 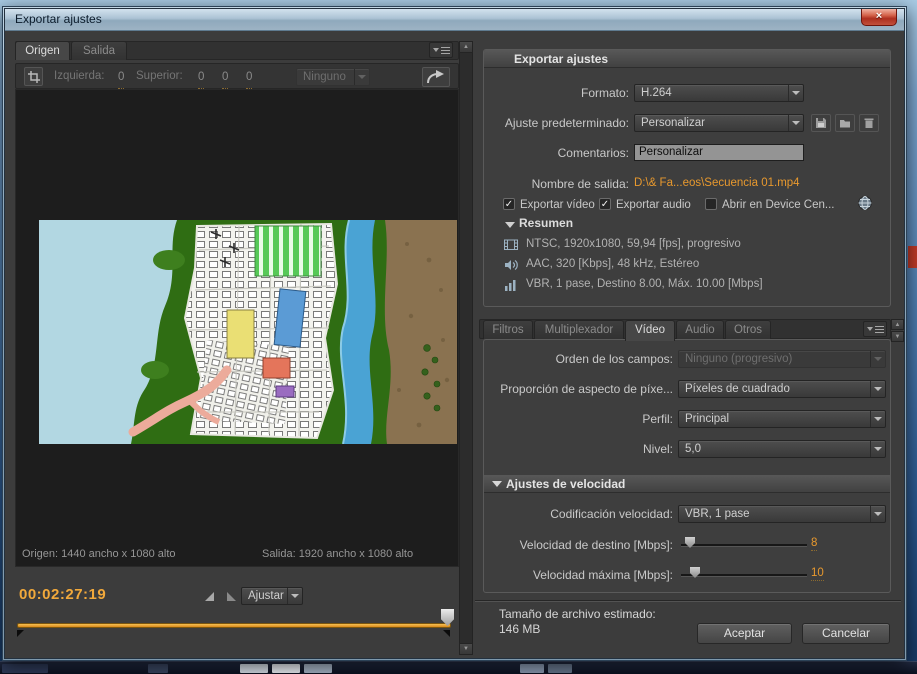 I want to click on fit-dropdown: Ajustar, so click(x=272, y=596).